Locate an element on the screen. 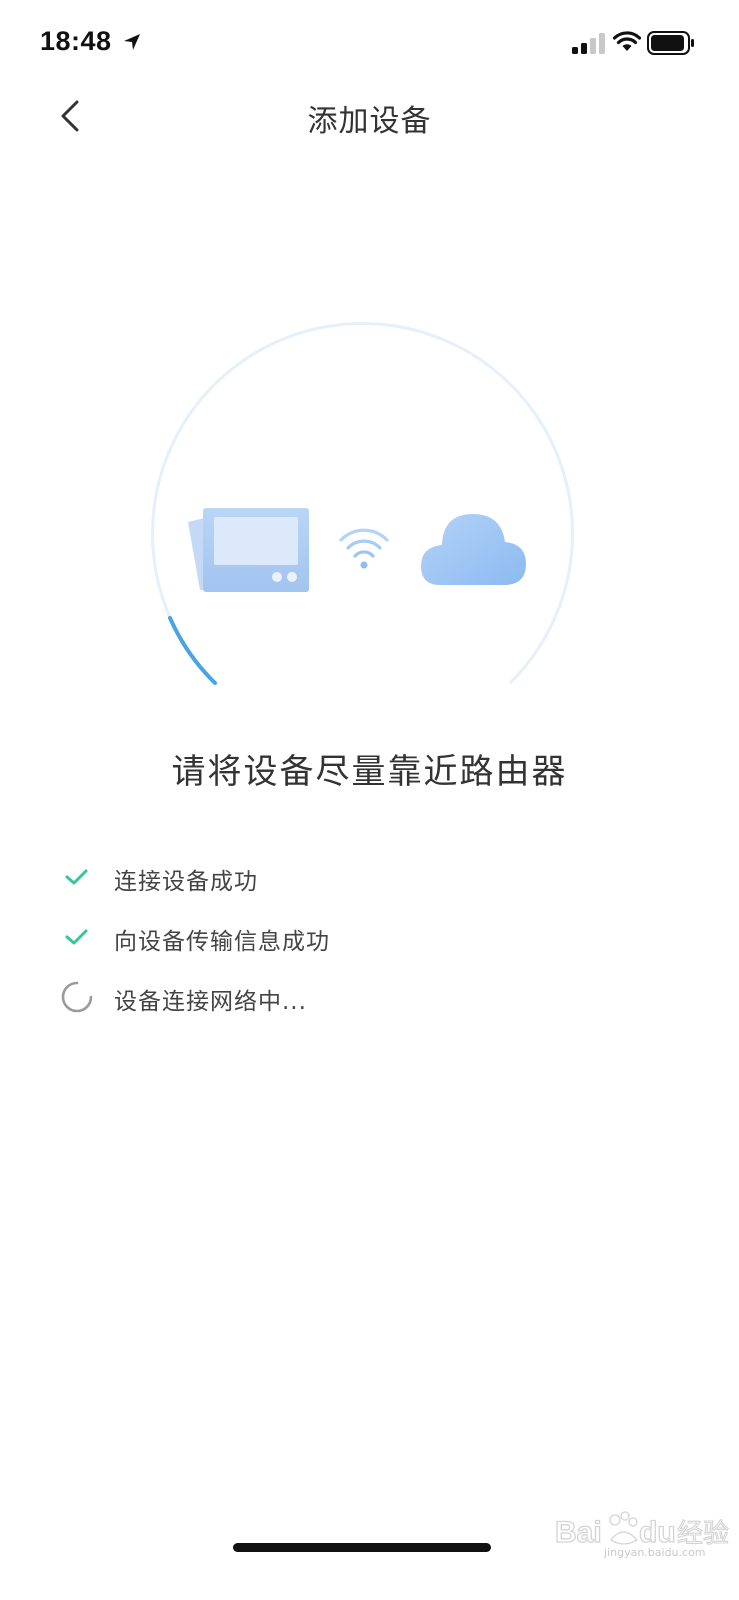 The height and width of the screenshot is (1600, 739). progress-ring-track is located at coordinates (362, 503).